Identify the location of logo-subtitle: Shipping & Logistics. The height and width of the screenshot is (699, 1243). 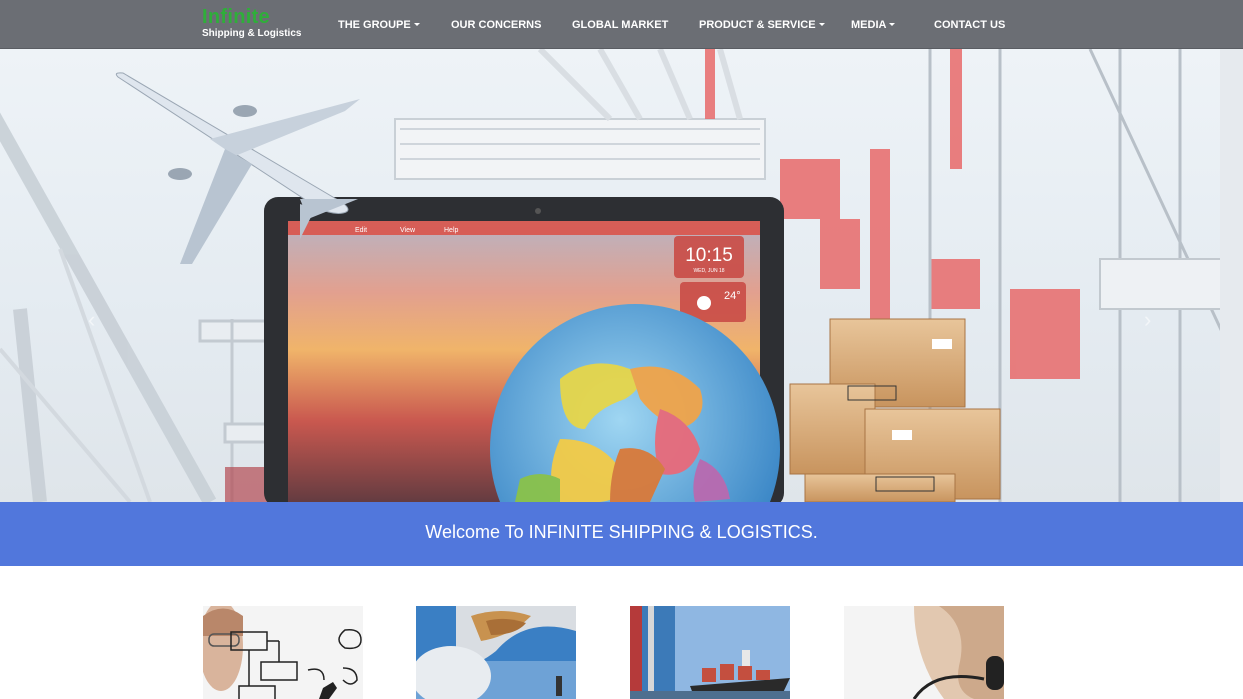
(252, 33).